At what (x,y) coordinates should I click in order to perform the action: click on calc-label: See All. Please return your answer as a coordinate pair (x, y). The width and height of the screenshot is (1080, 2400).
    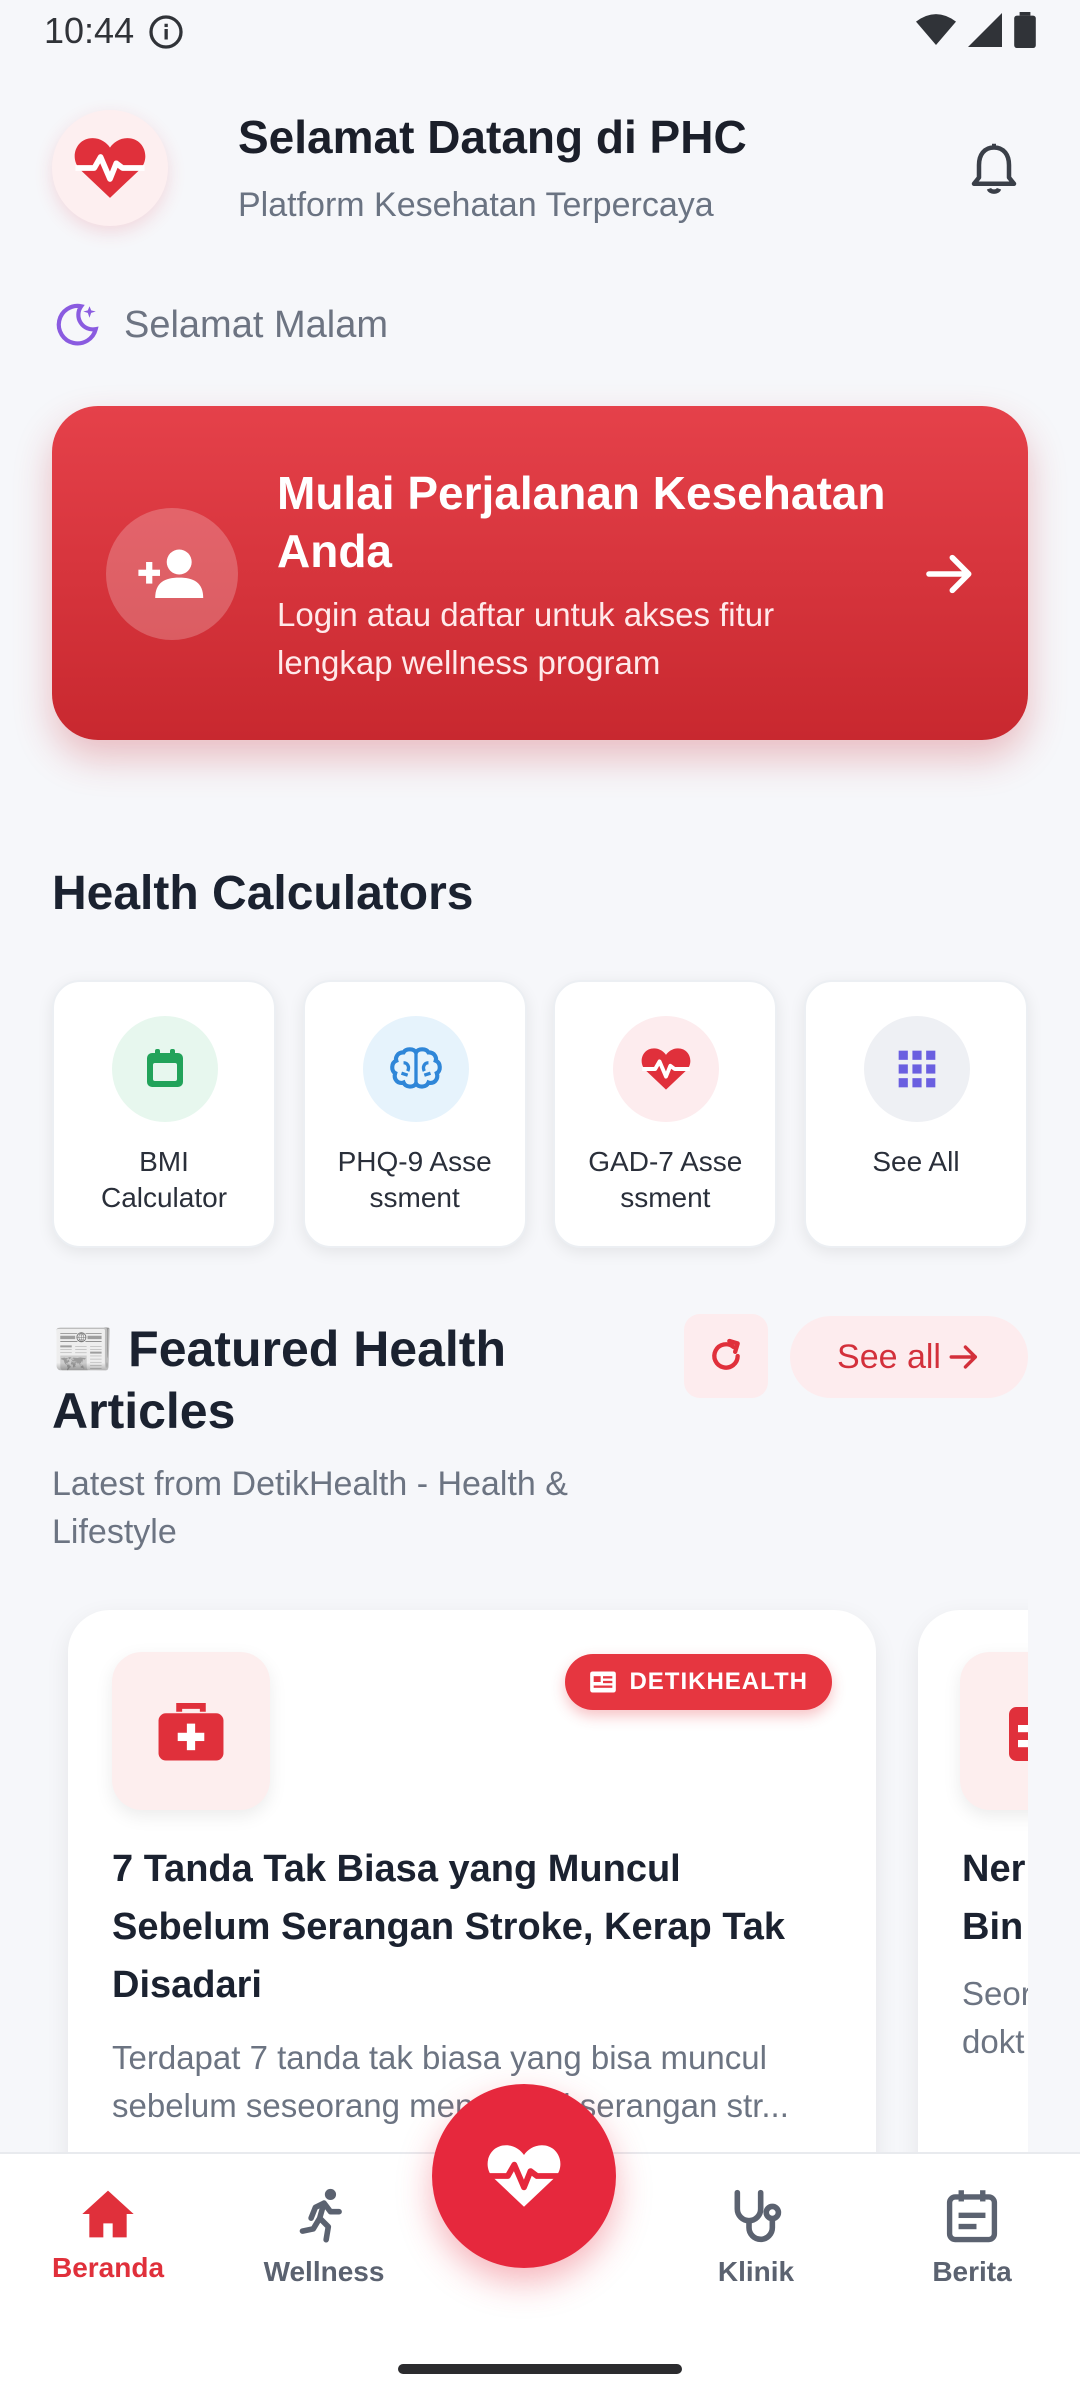
    Looking at the image, I should click on (916, 1161).